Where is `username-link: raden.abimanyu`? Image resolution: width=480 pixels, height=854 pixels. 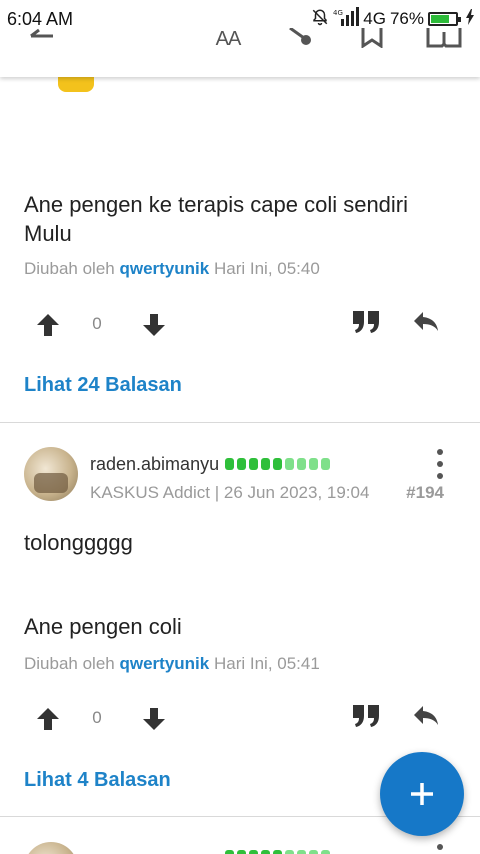 username-link: raden.abimanyu is located at coordinates (154, 464).